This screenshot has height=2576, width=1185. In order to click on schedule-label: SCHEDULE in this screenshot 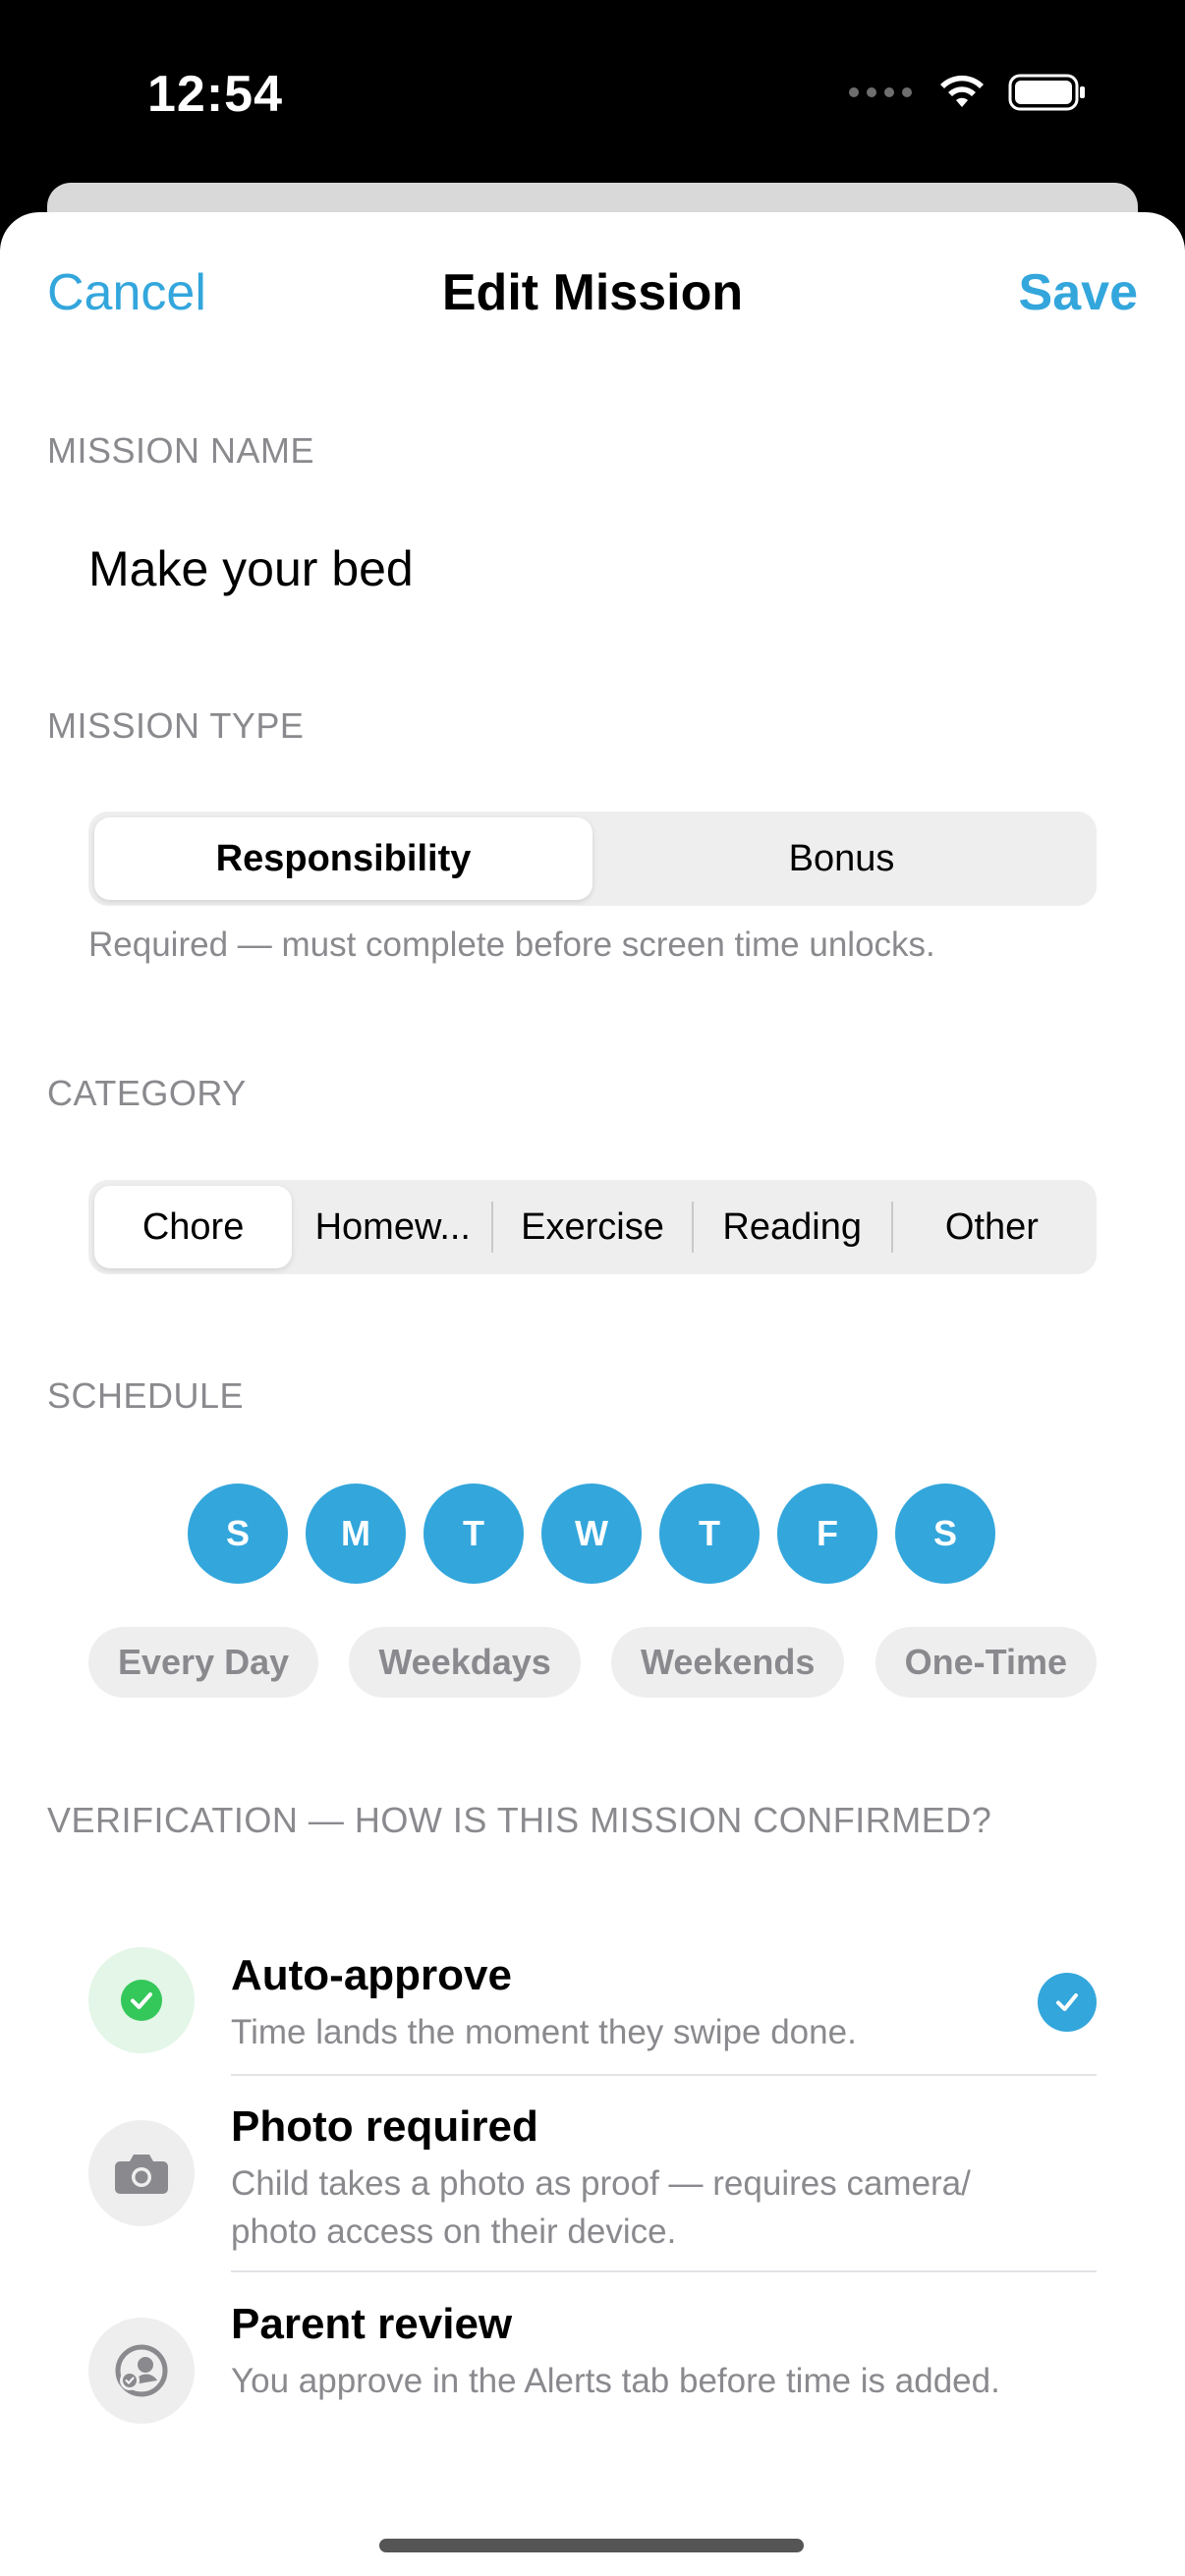, I will do `click(146, 1395)`.